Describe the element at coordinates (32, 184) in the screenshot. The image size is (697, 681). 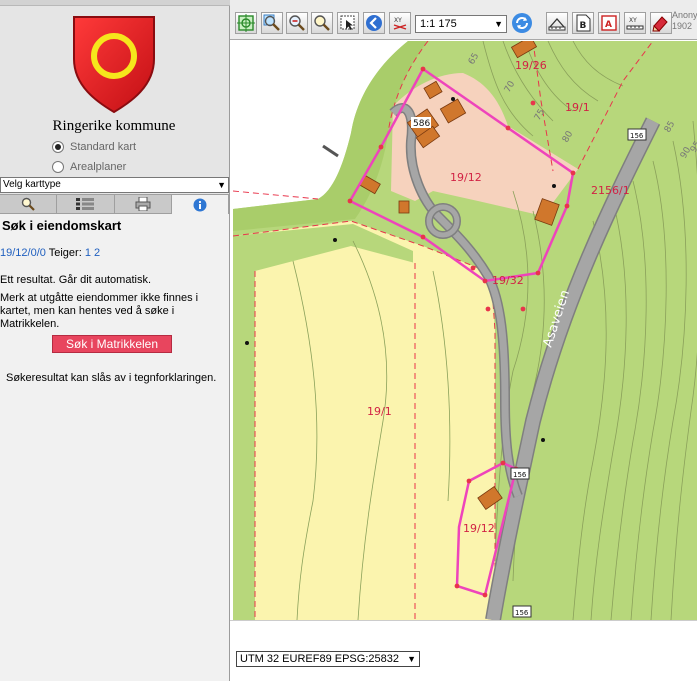
I see `karttype-select-value: Velg karttype` at that location.